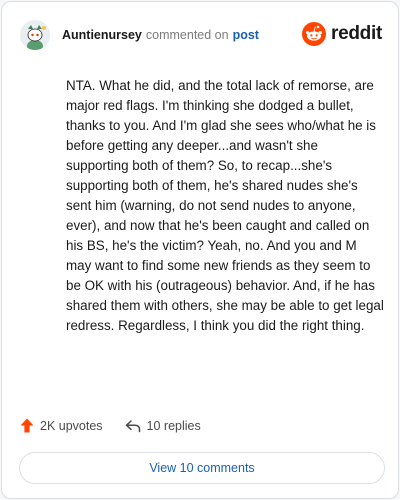 The width and height of the screenshot is (400, 500). I want to click on upvote-arrow-icon, so click(27, 425).